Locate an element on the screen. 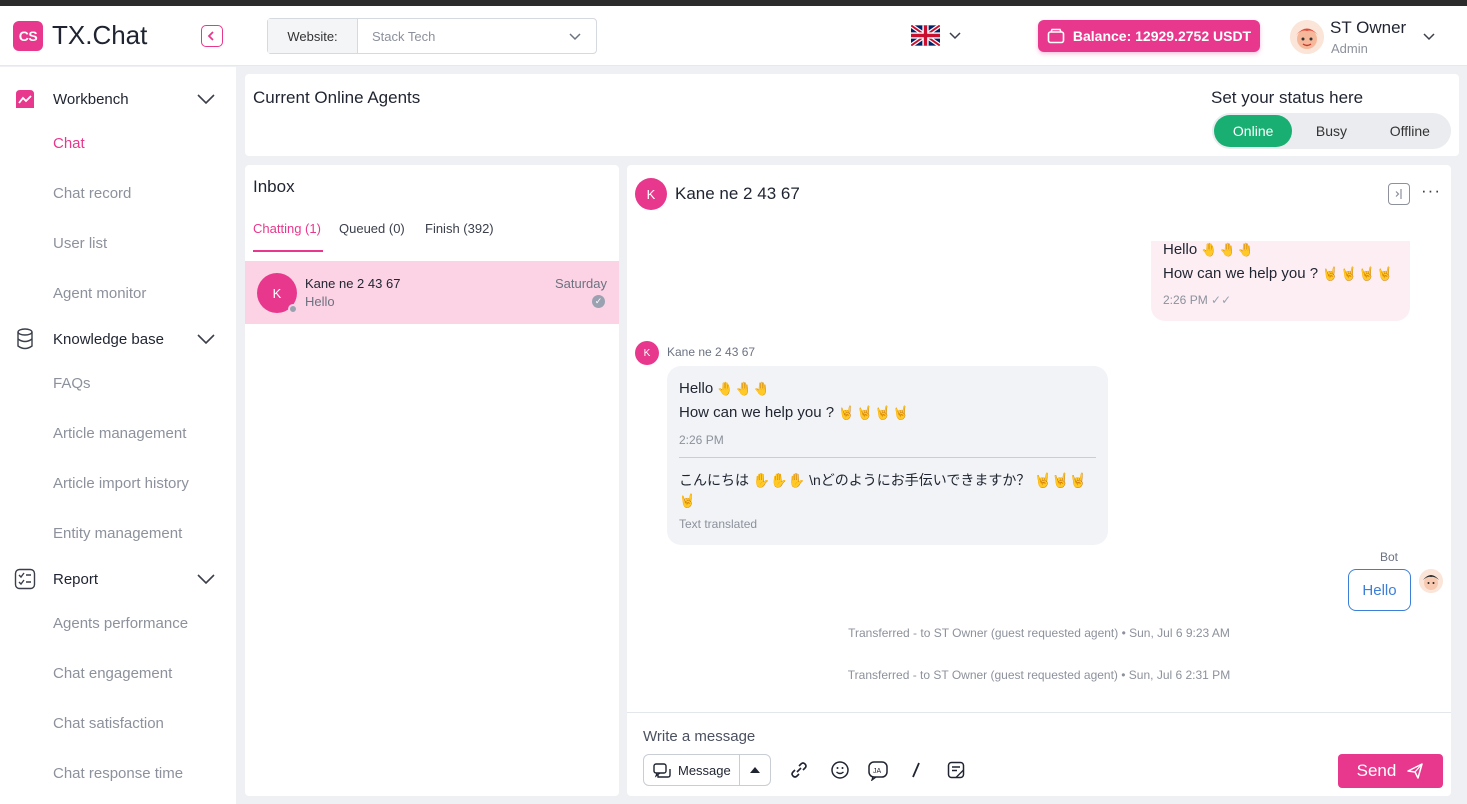 The height and width of the screenshot is (804, 1467). website-selector: Website: Stack Tech is located at coordinates (432, 36).